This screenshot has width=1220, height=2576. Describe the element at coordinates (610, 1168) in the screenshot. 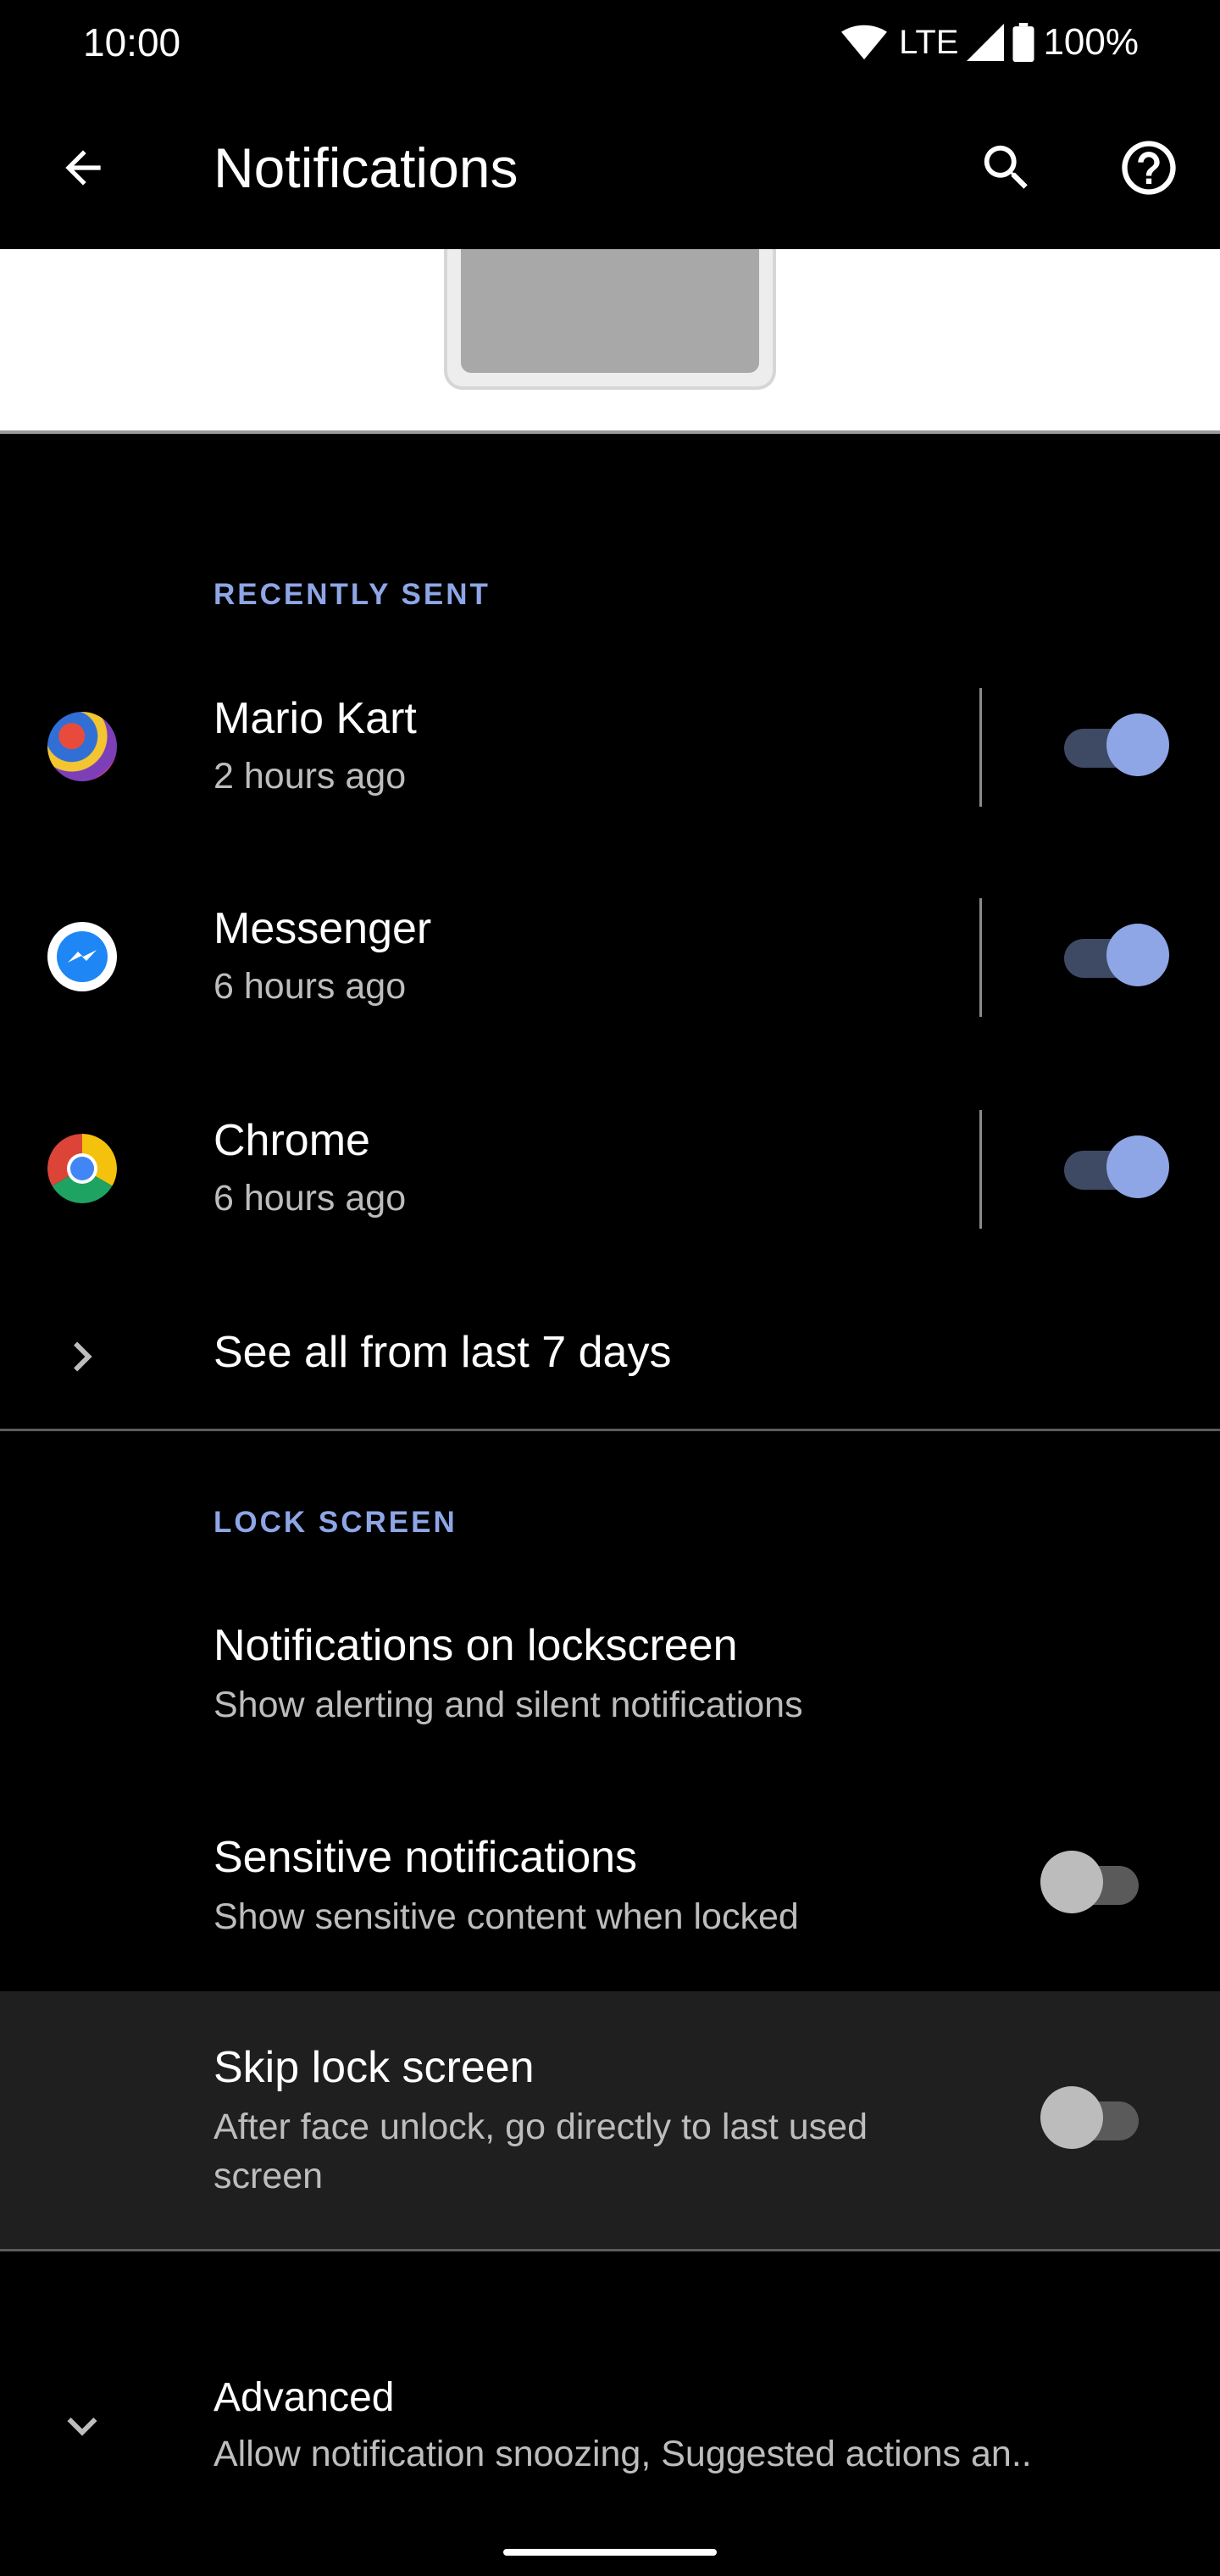

I see `app-row-chrome` at that location.